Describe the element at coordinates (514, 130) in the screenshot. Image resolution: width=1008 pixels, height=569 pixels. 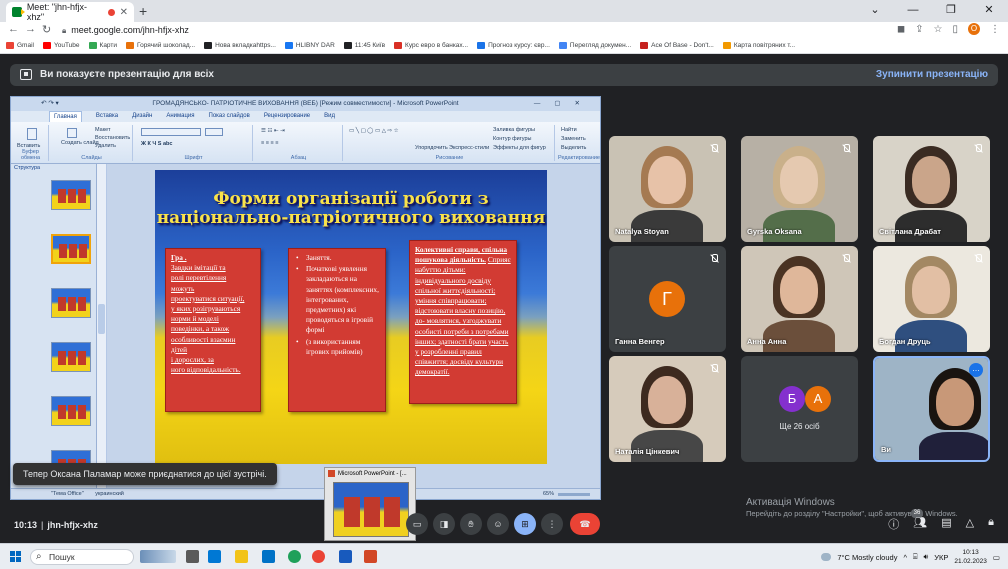
I see `shape-fill-button: Заливка фигуры` at that location.